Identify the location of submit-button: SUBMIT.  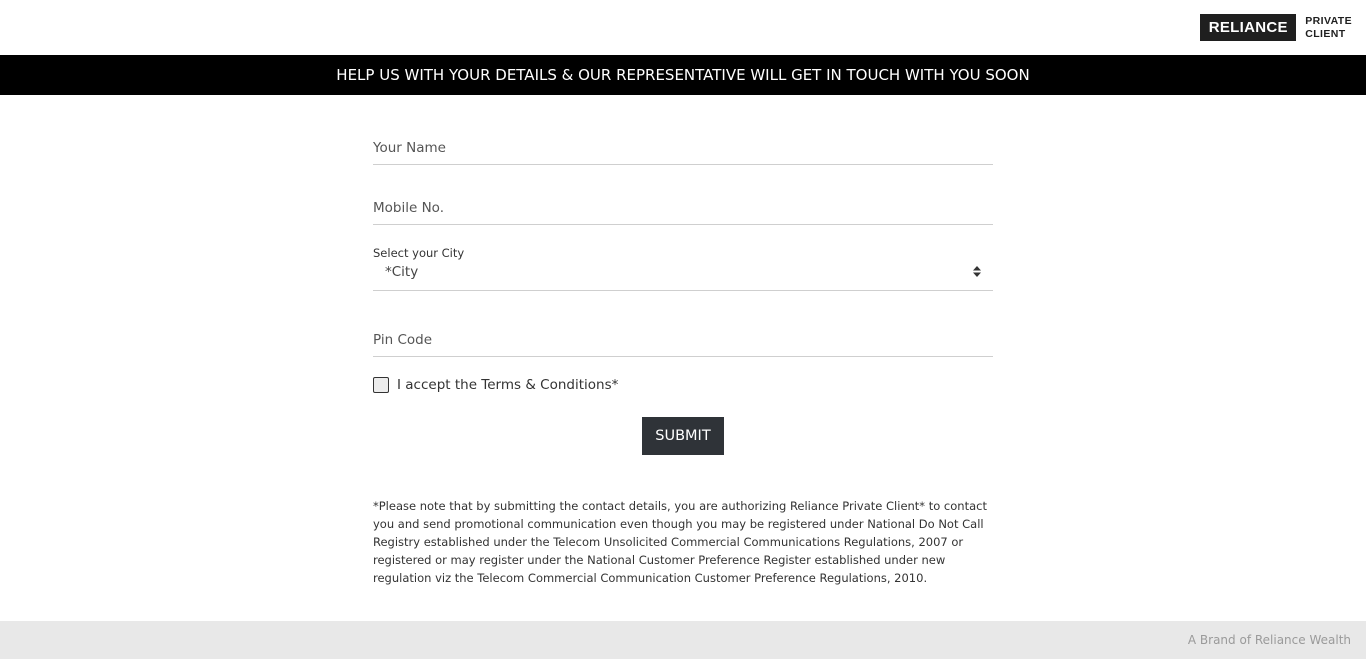
(683, 436).